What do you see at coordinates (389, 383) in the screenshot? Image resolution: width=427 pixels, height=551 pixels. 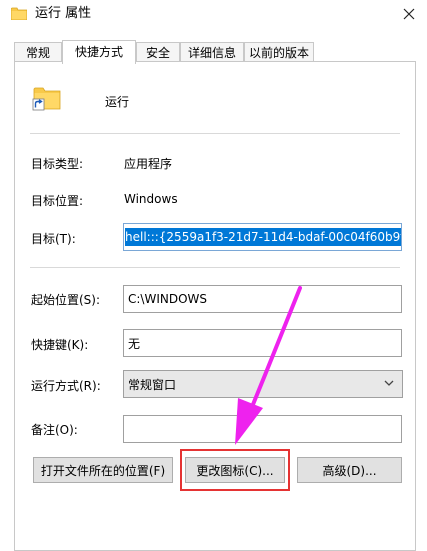 I see `chevron-down-icon` at bounding box center [389, 383].